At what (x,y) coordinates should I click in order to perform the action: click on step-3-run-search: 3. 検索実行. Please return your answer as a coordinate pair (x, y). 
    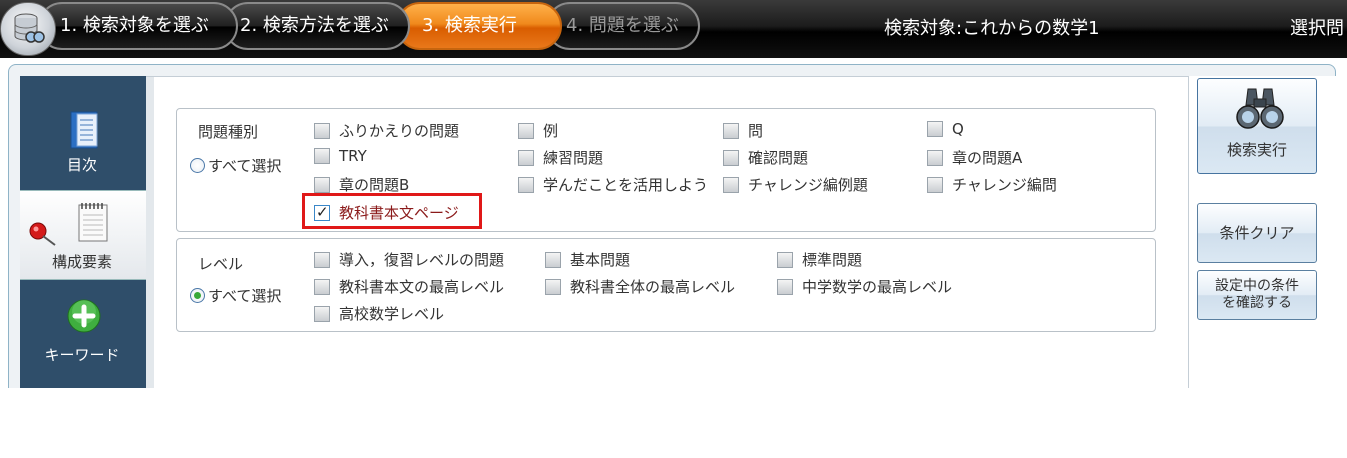
    Looking at the image, I should click on (479, 26).